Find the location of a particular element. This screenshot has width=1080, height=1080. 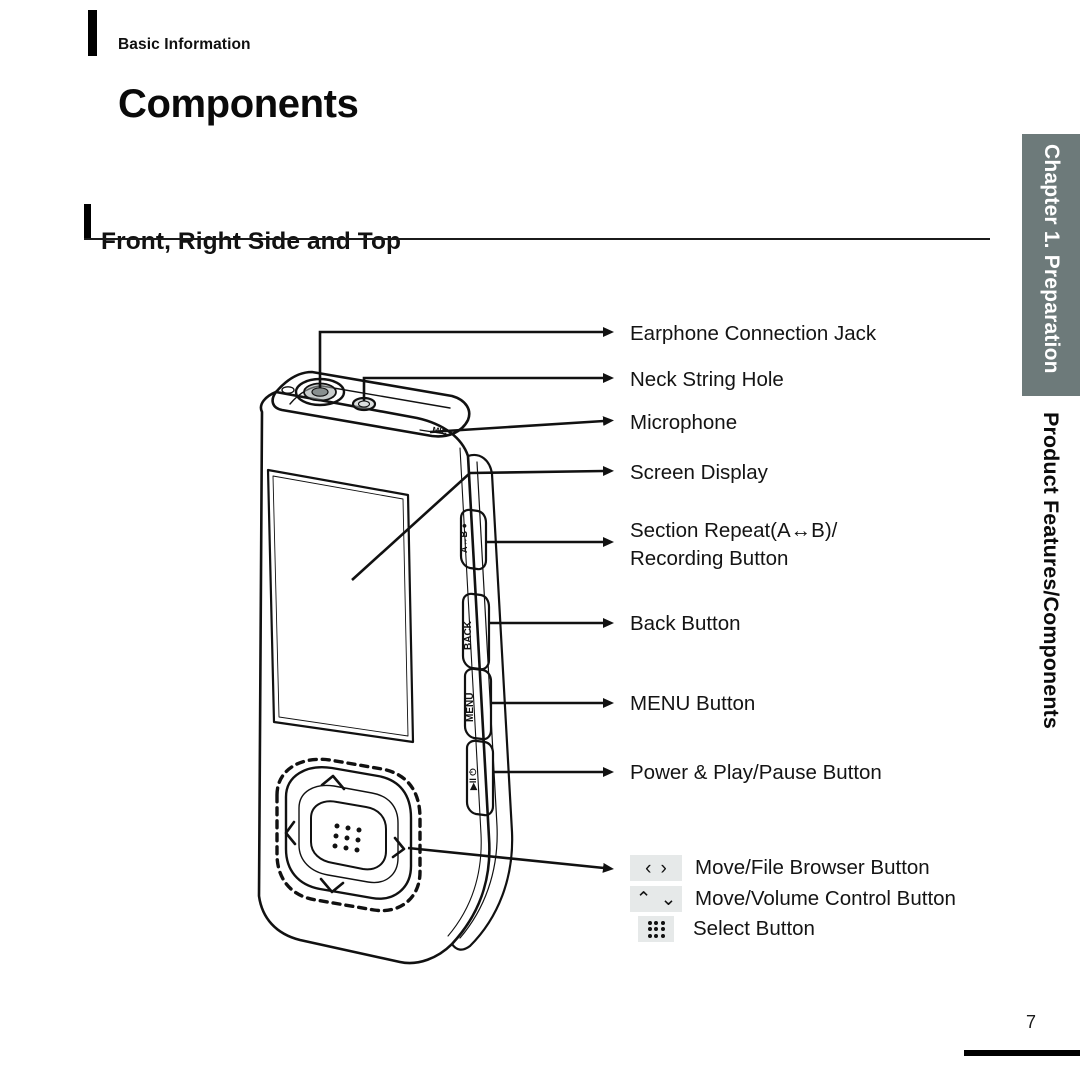

up-down-chevron-icon: ⌃ ⌄ is located at coordinates (656, 899).